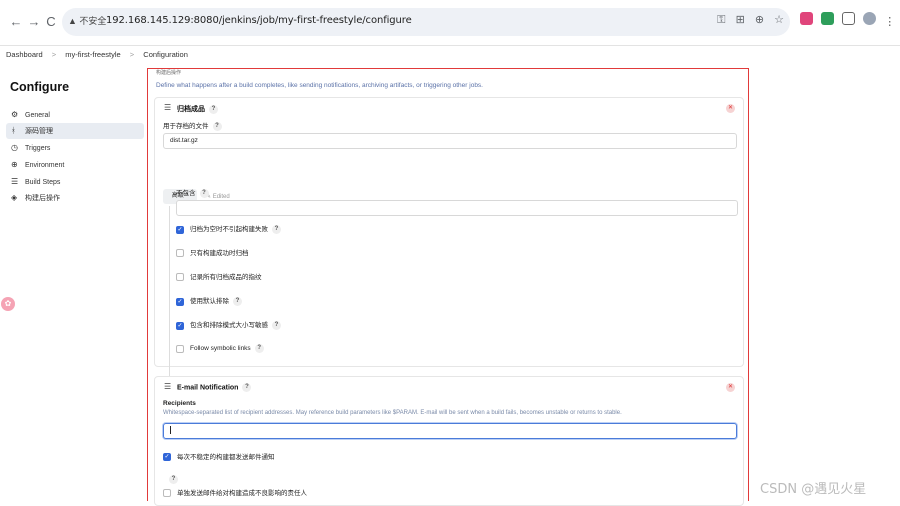 This screenshot has height=506, width=900. What do you see at coordinates (15, 181) in the screenshot?
I see `list-icon: ☰` at bounding box center [15, 181].